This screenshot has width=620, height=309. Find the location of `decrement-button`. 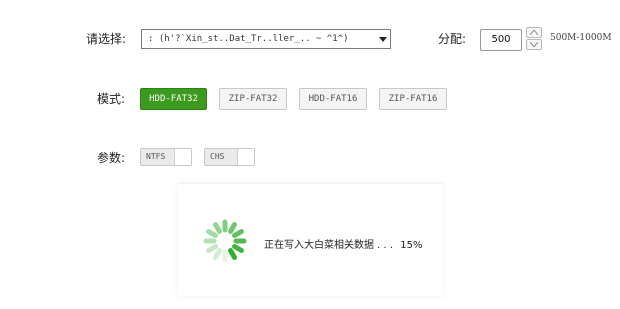

decrement-button is located at coordinates (534, 44).